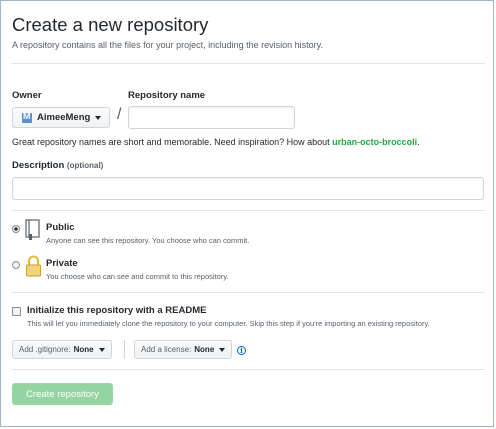 Image resolution: width=496 pixels, height=429 pixels. I want to click on license-dropdown: Add a license: None, so click(183, 349).